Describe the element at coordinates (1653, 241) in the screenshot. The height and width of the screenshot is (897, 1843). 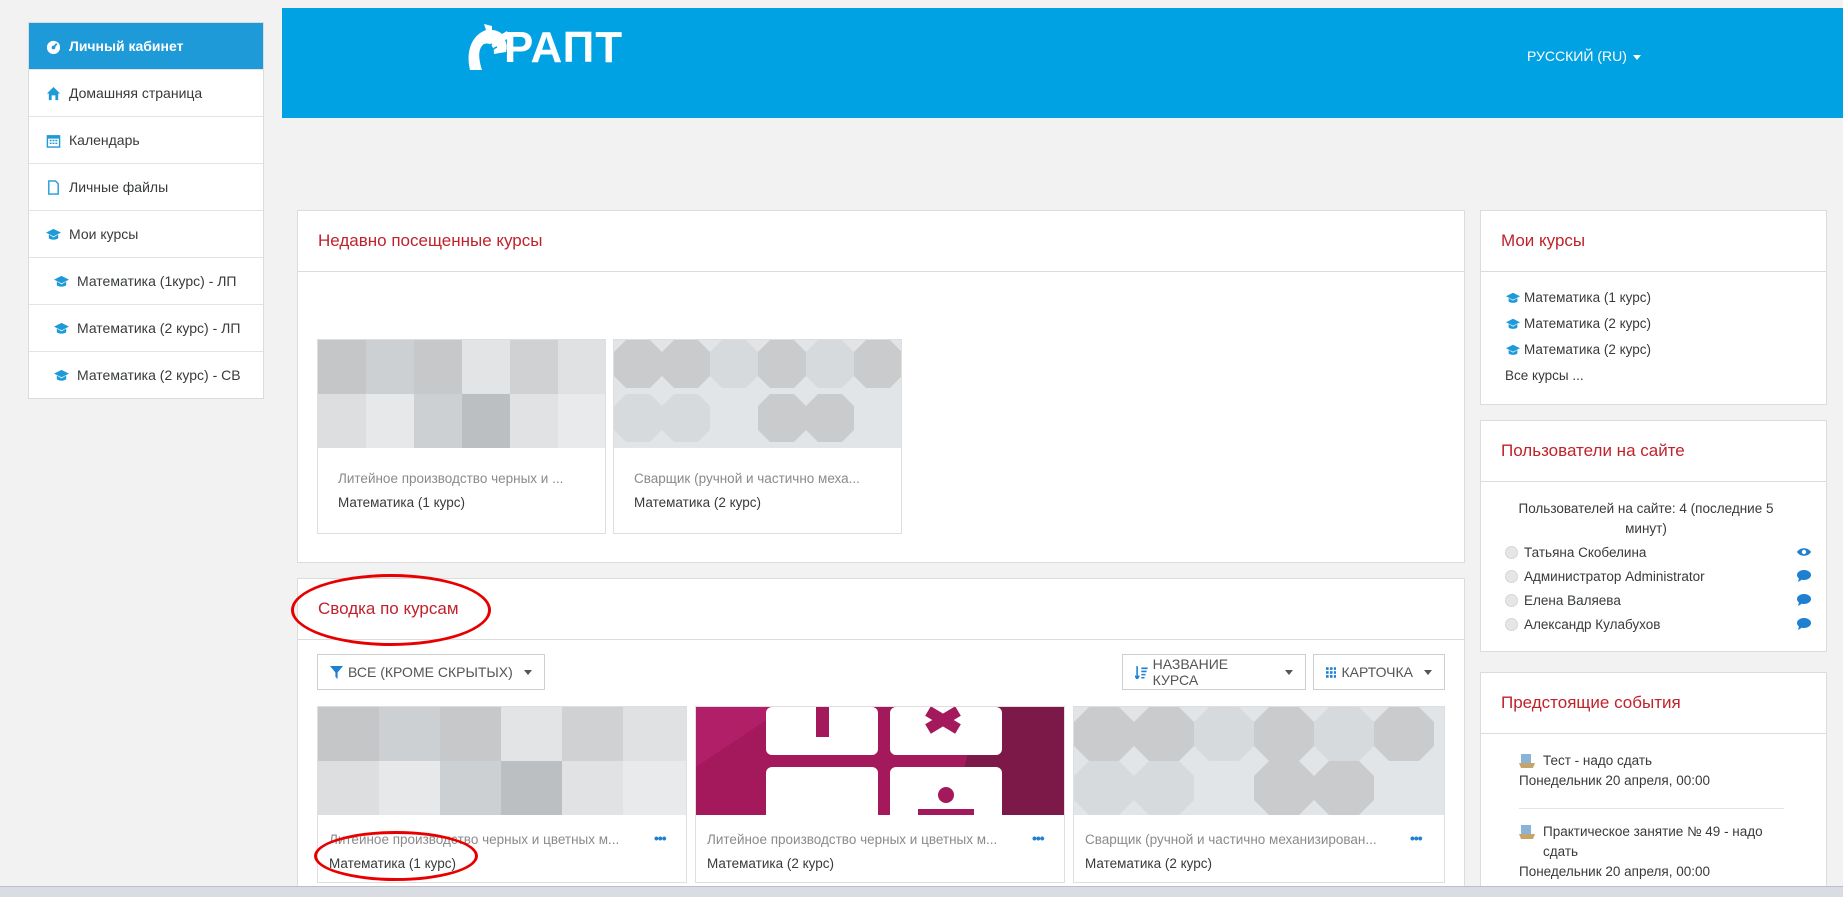
I see `block-title: Мои курсы` at that location.